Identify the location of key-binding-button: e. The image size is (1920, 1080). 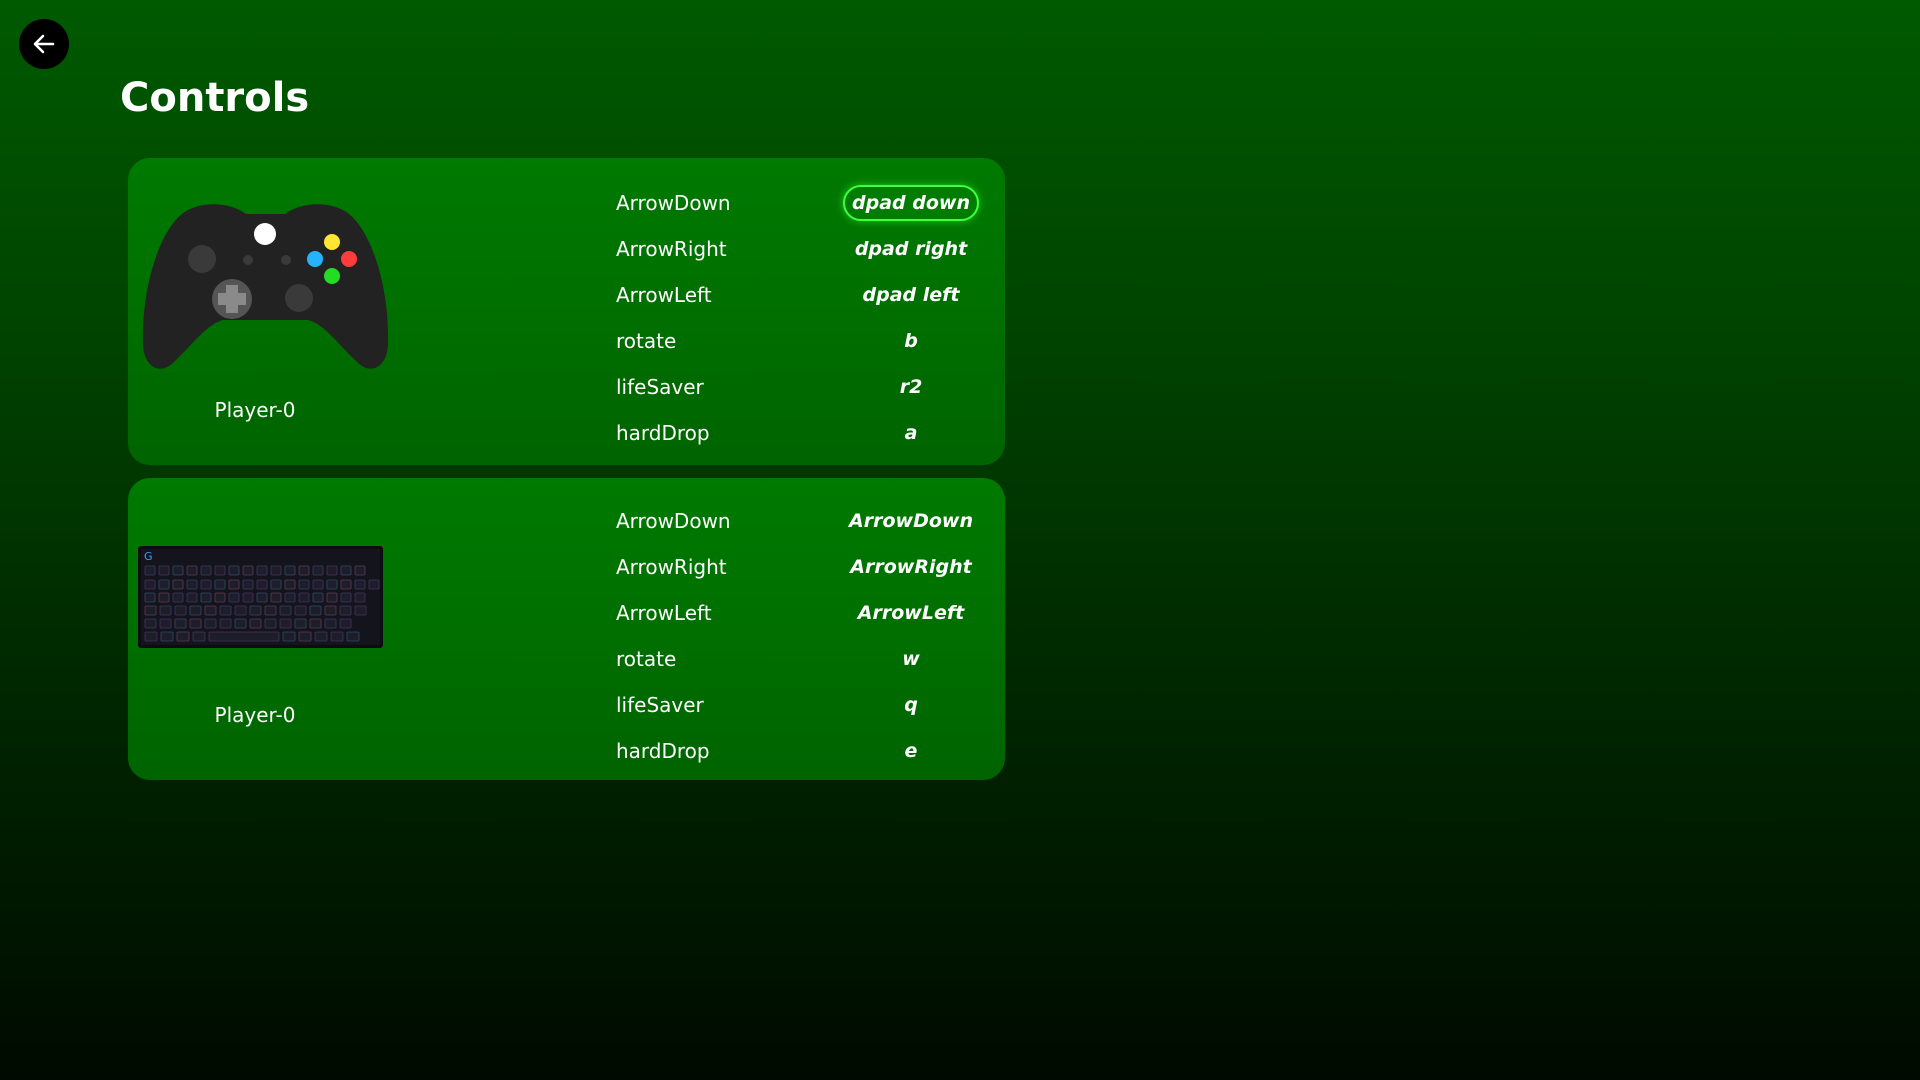
(911, 751).